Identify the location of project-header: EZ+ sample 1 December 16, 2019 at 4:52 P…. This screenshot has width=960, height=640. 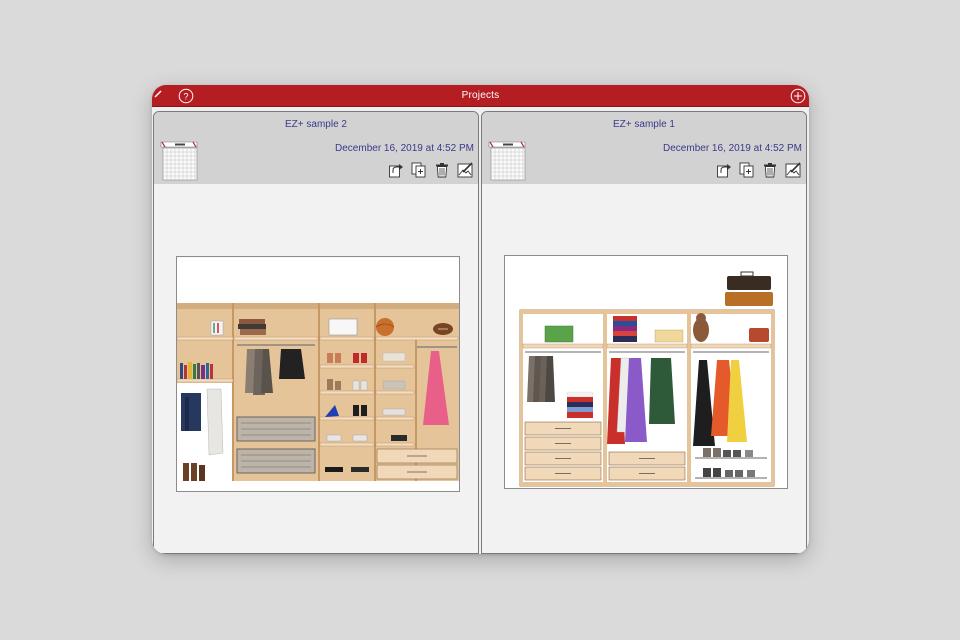
(644, 148).